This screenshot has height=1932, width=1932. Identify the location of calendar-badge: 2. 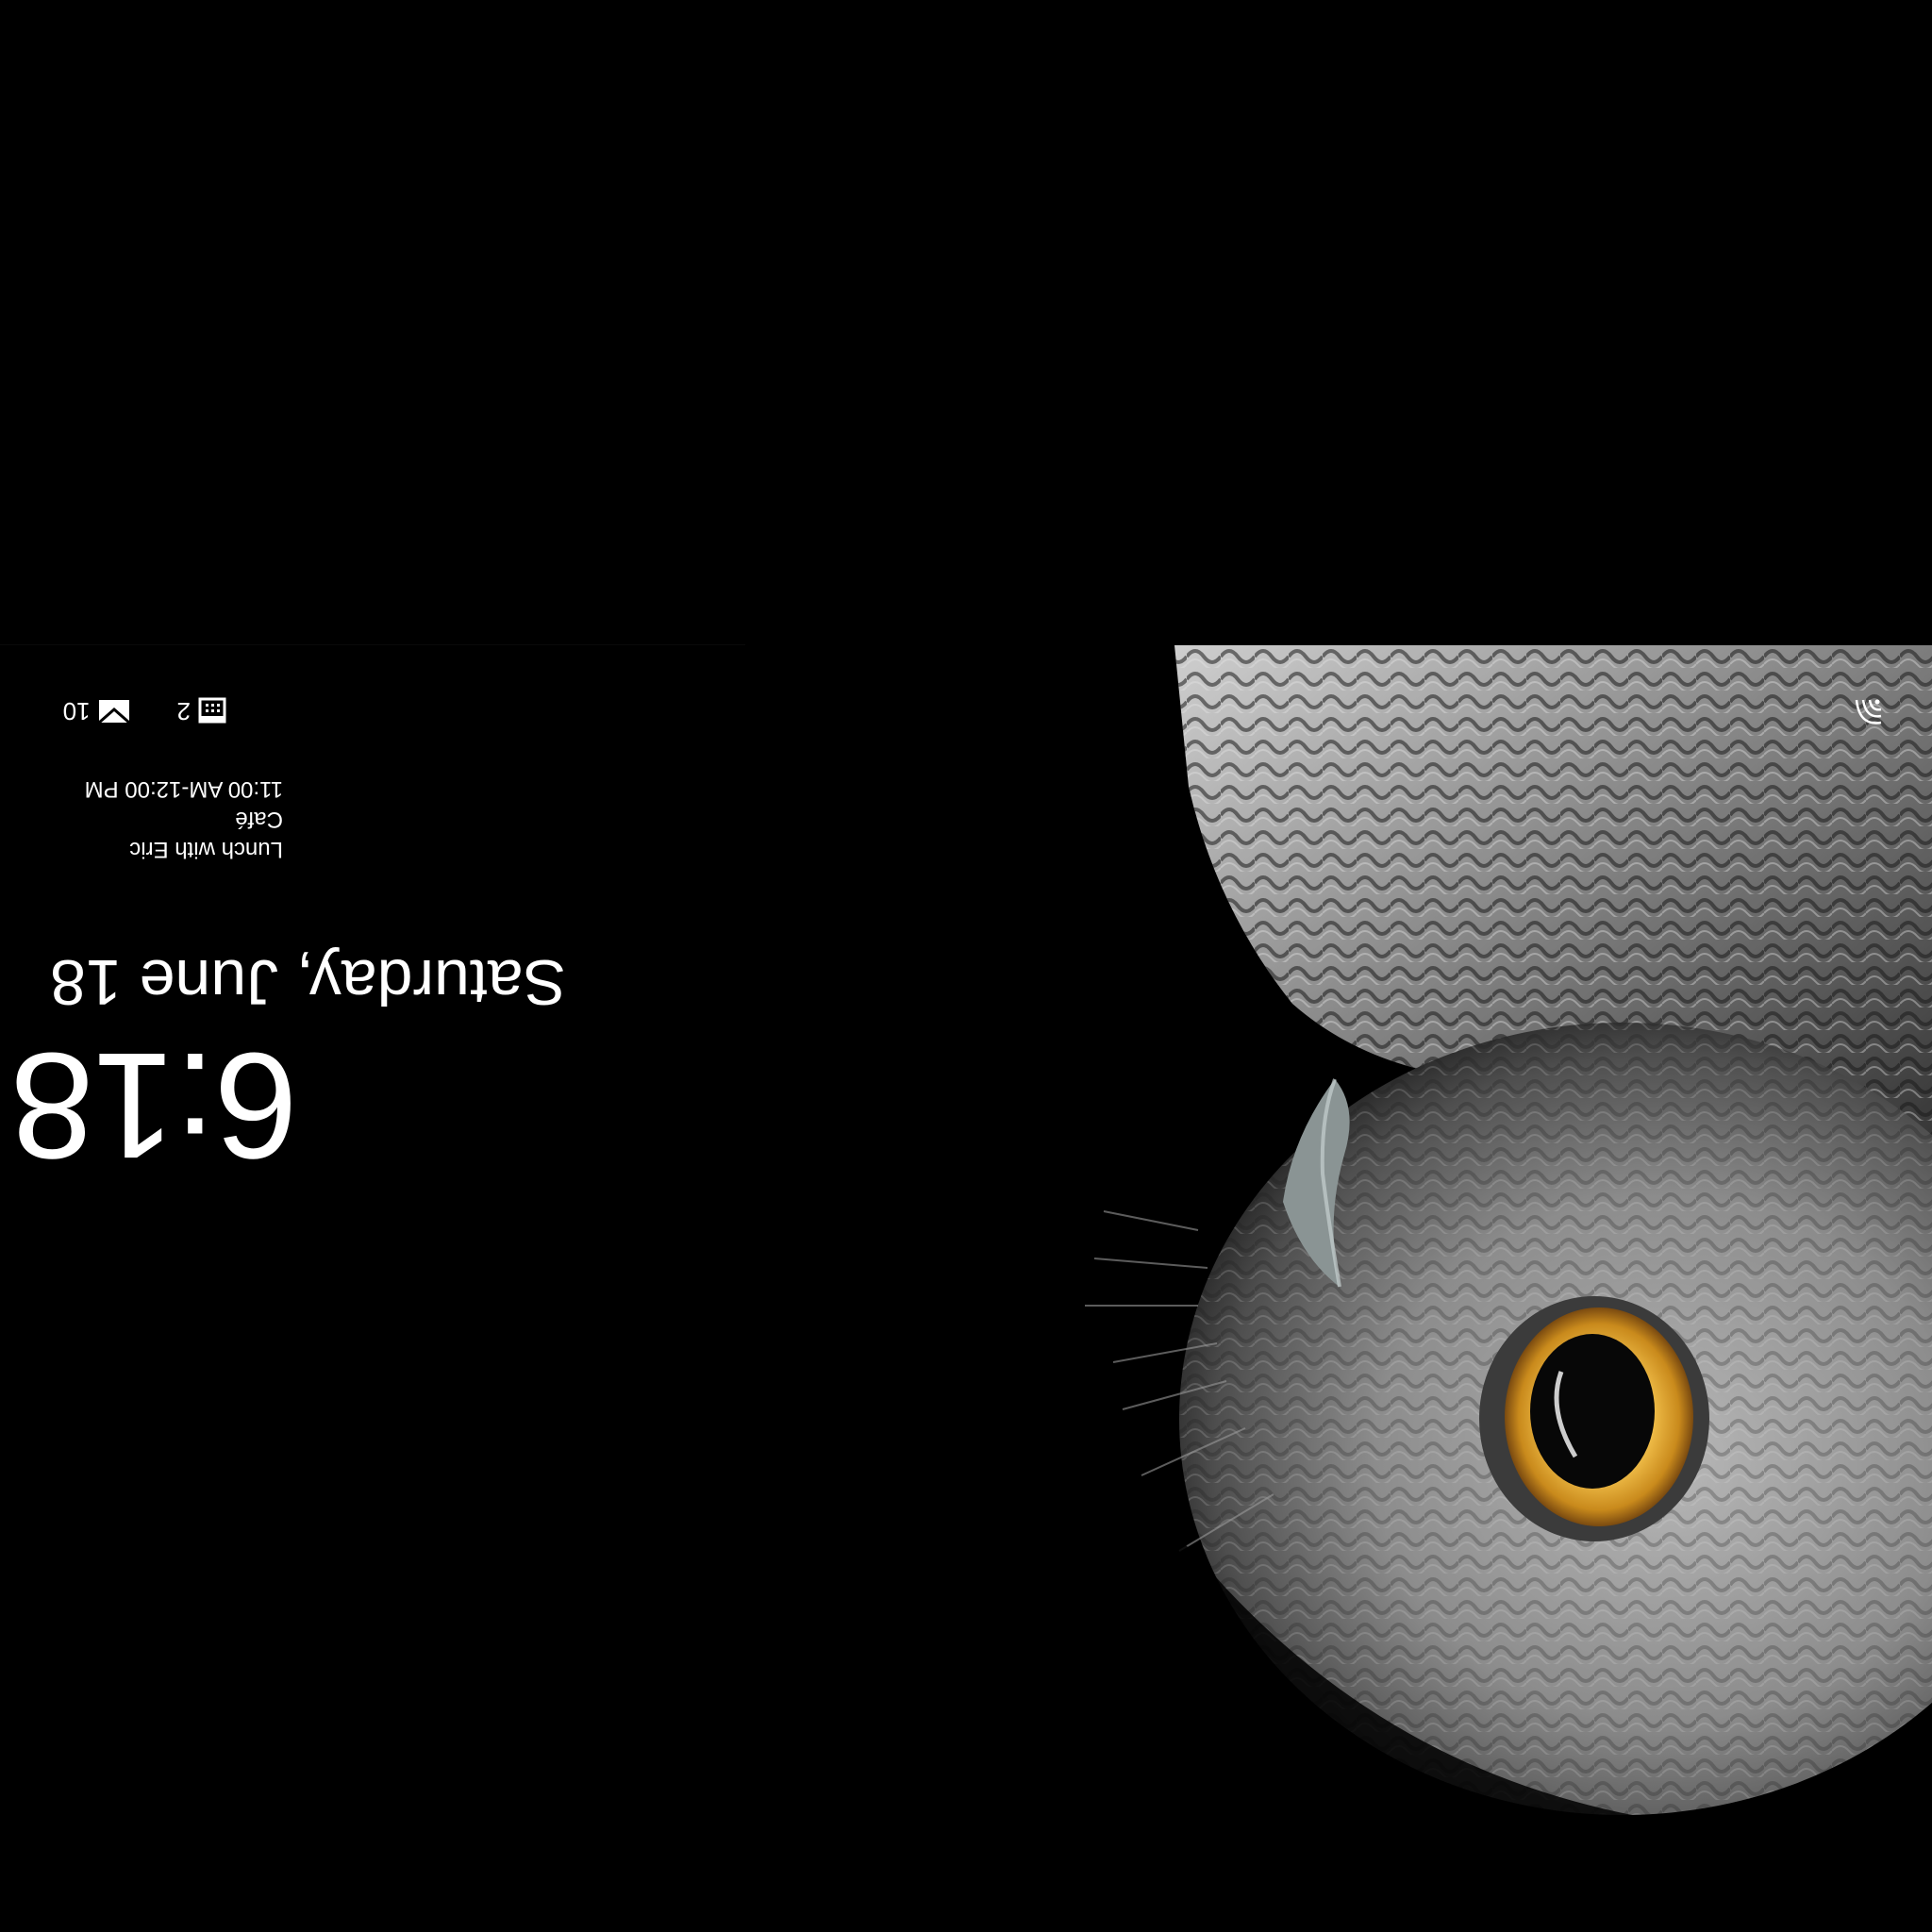
(201, 711).